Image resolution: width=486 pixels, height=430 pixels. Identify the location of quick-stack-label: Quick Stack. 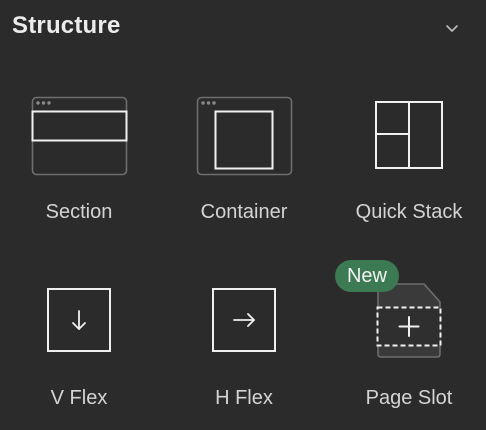
(409, 212).